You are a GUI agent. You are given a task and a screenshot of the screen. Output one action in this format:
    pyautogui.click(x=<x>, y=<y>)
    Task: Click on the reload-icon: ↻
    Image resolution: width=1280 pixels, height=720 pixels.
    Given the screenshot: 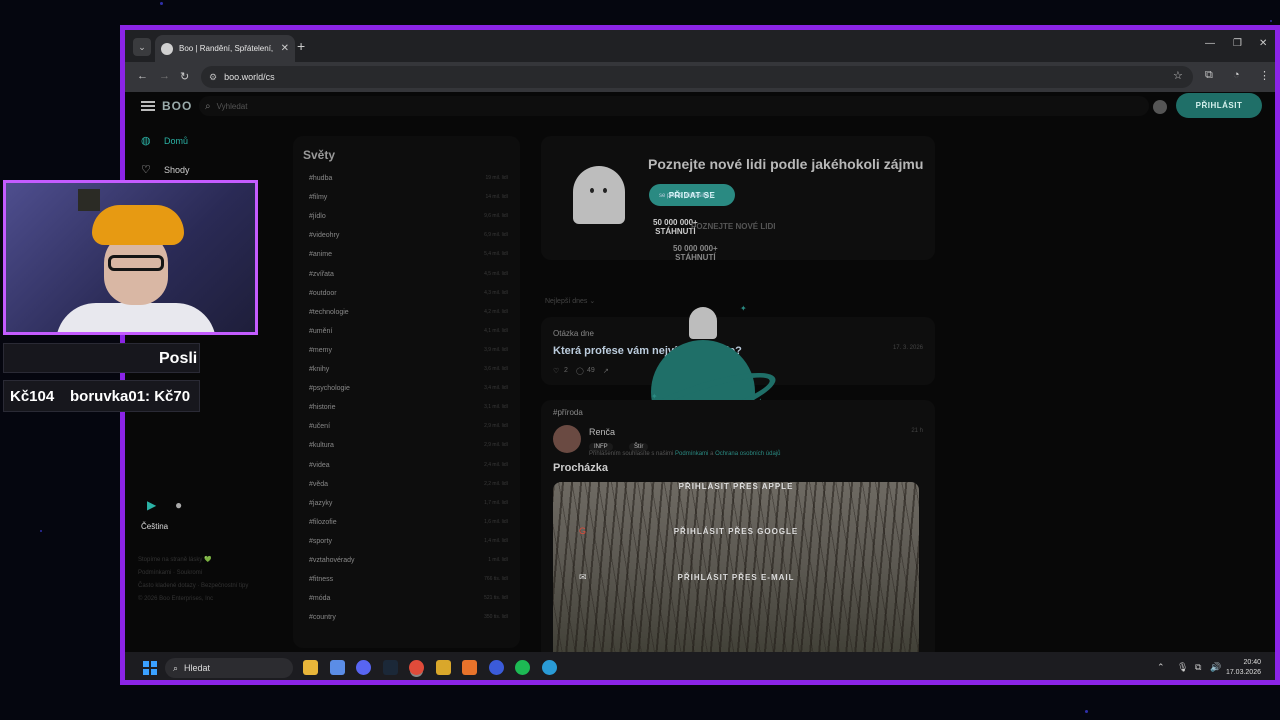 What is the action you would take?
    pyautogui.click(x=184, y=76)
    